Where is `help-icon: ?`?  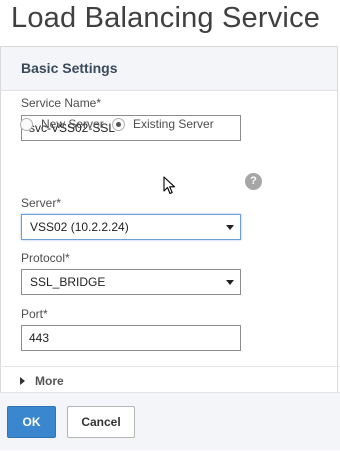
help-icon: ? is located at coordinates (253, 181).